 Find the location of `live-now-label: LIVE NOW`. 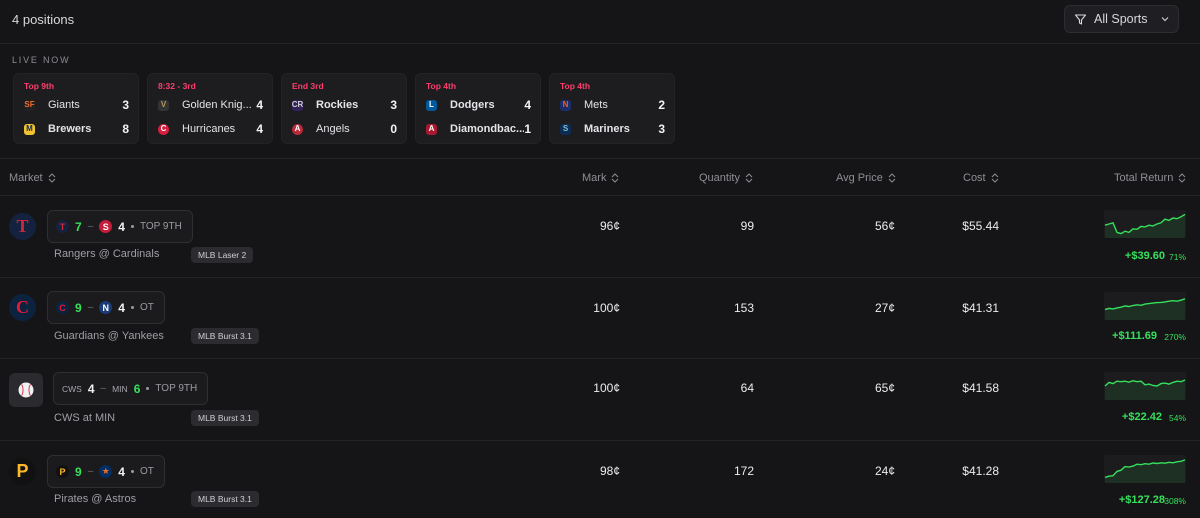

live-now-label: LIVE NOW is located at coordinates (41, 60).